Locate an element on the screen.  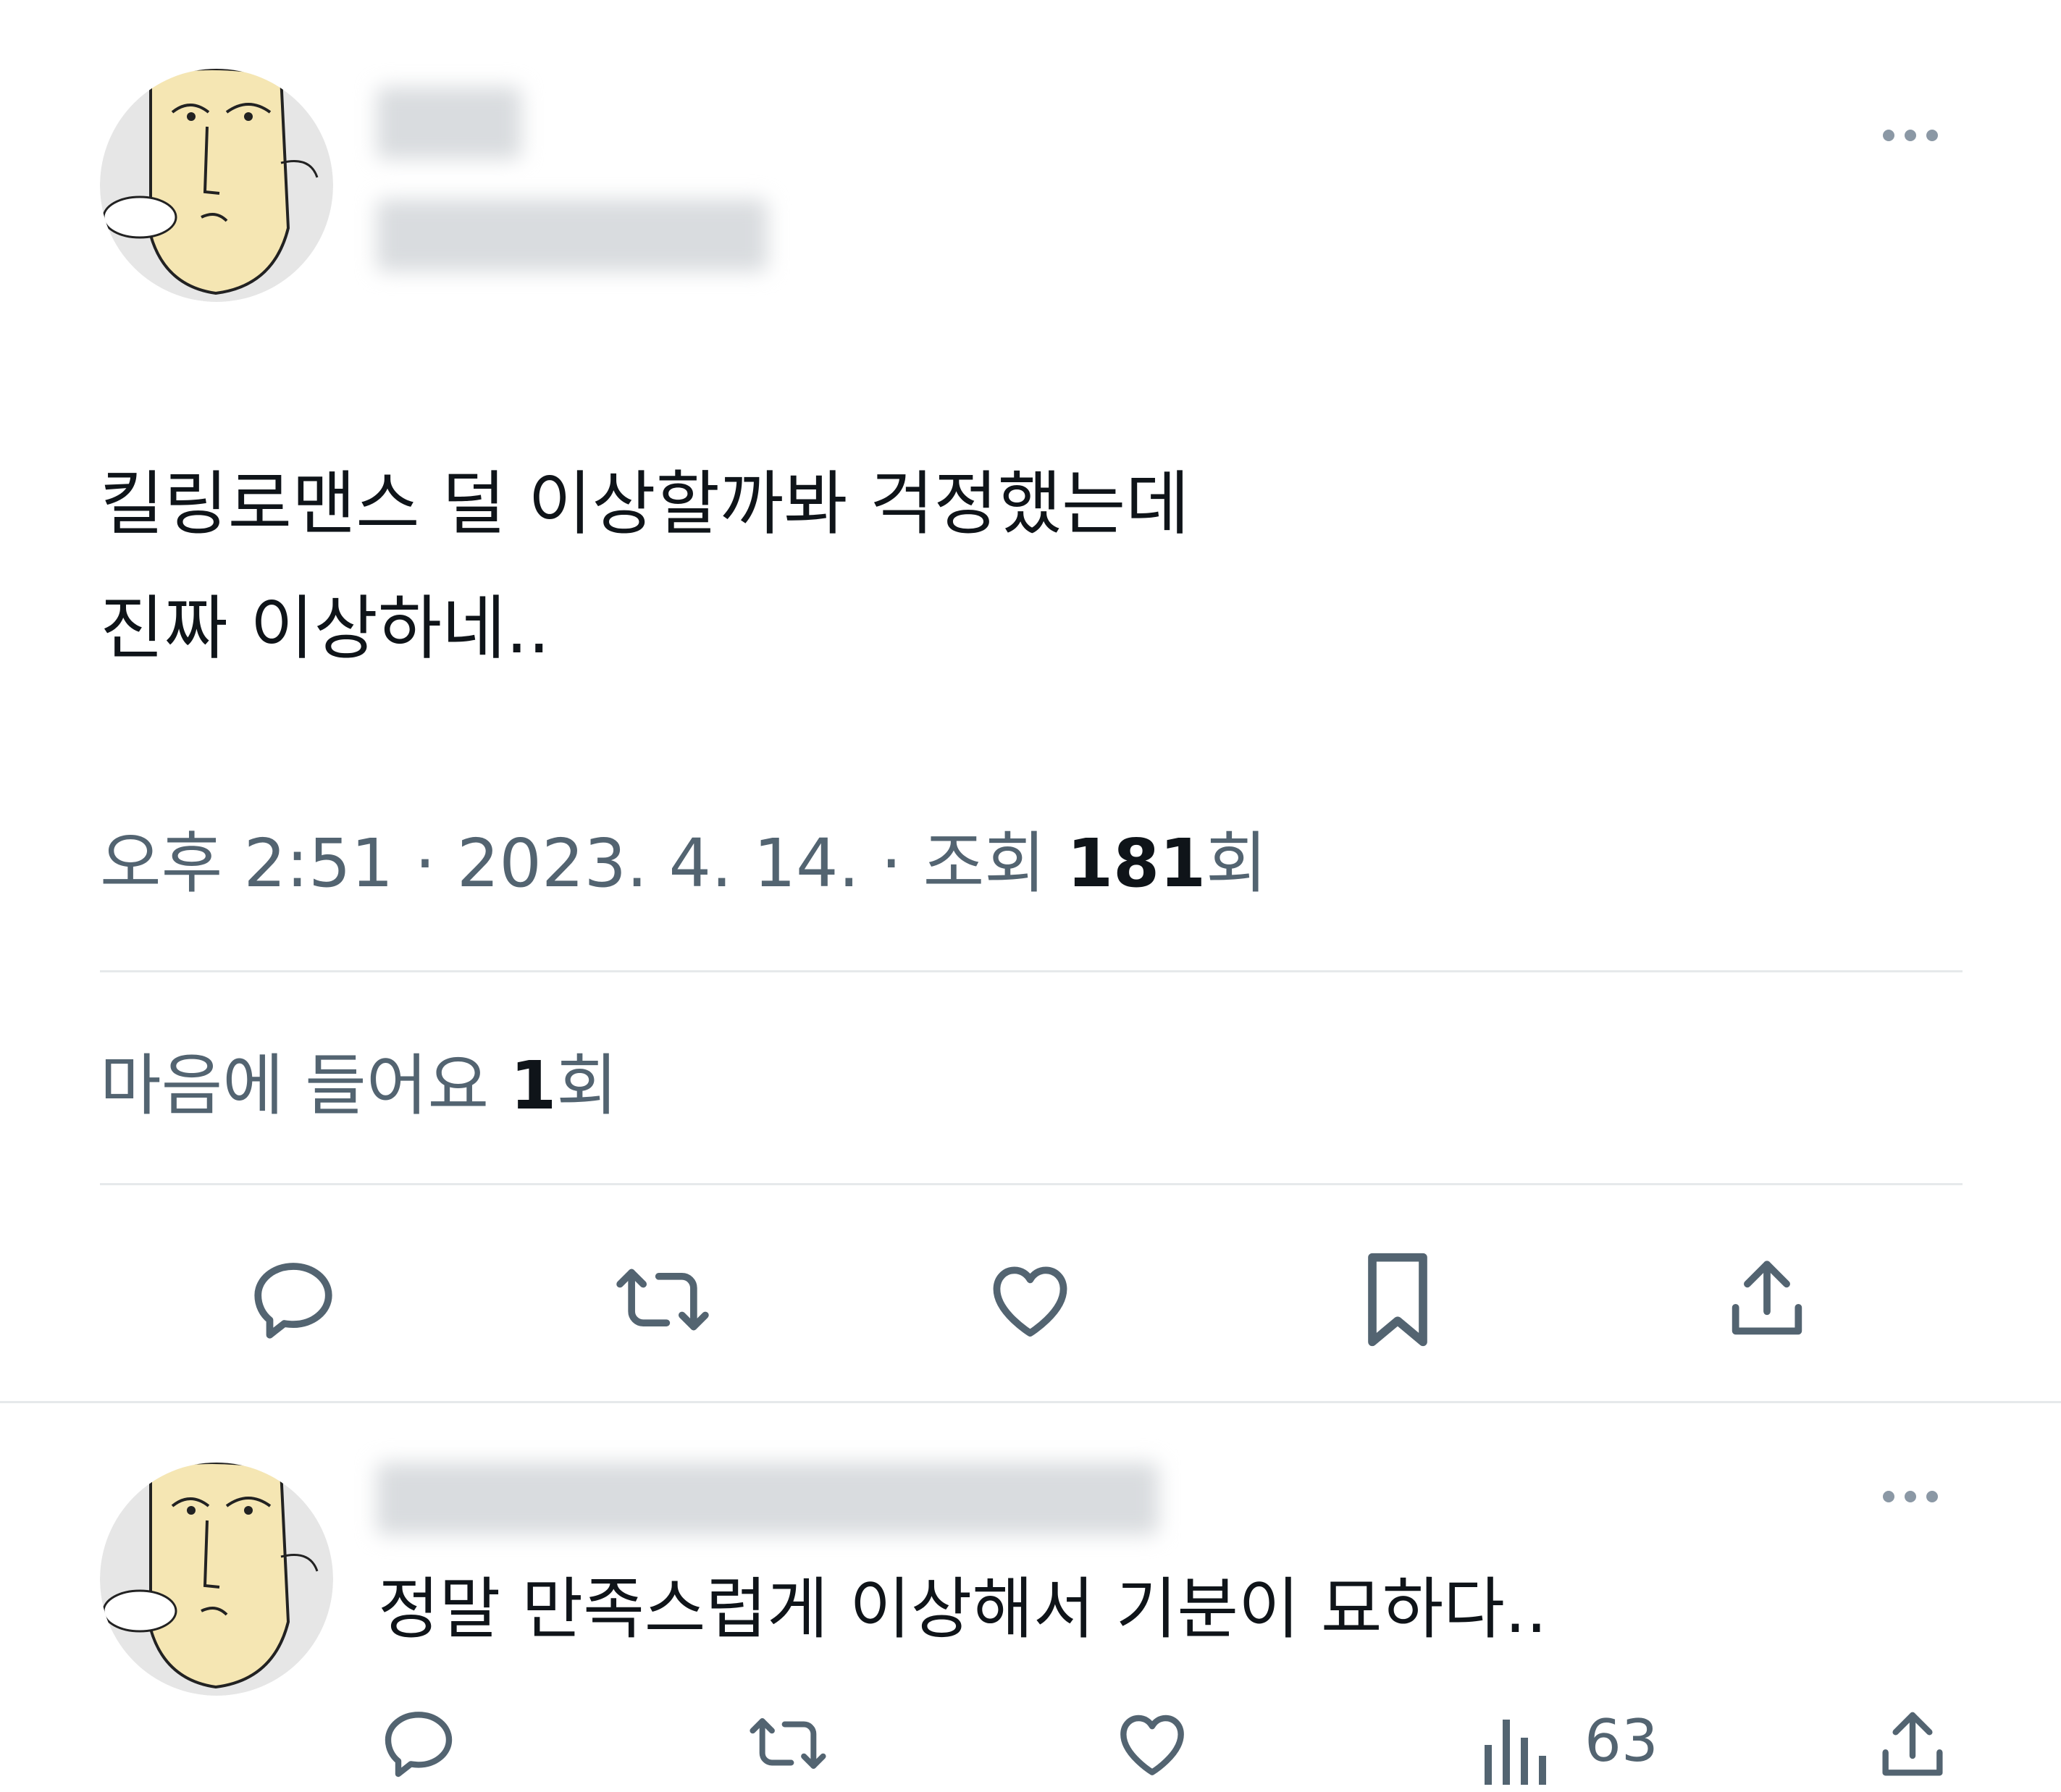
tweet-meta: 오후 2:51 · 2023. 4. 14. · 조회 181회 is located at coordinates (683, 857).